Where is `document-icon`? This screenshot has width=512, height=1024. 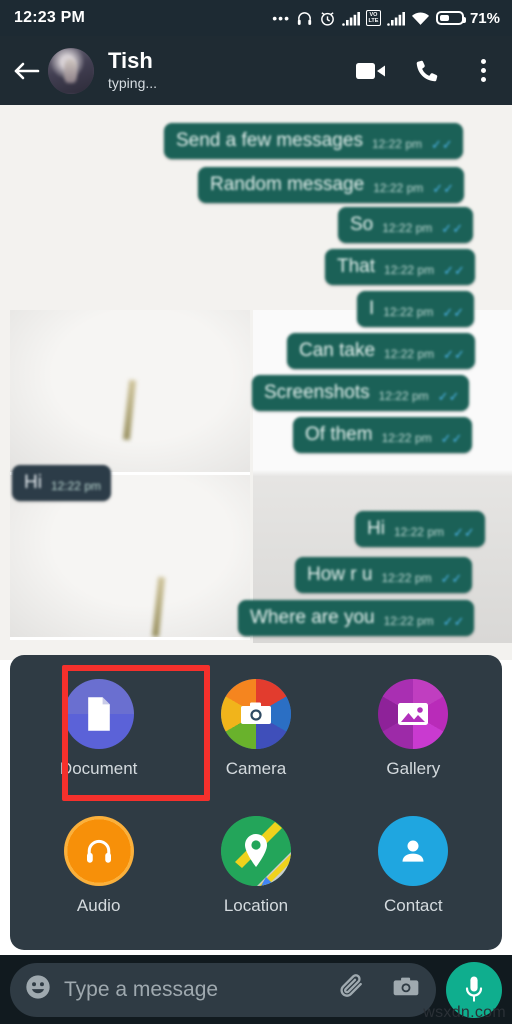
document-icon is located at coordinates (98, 714).